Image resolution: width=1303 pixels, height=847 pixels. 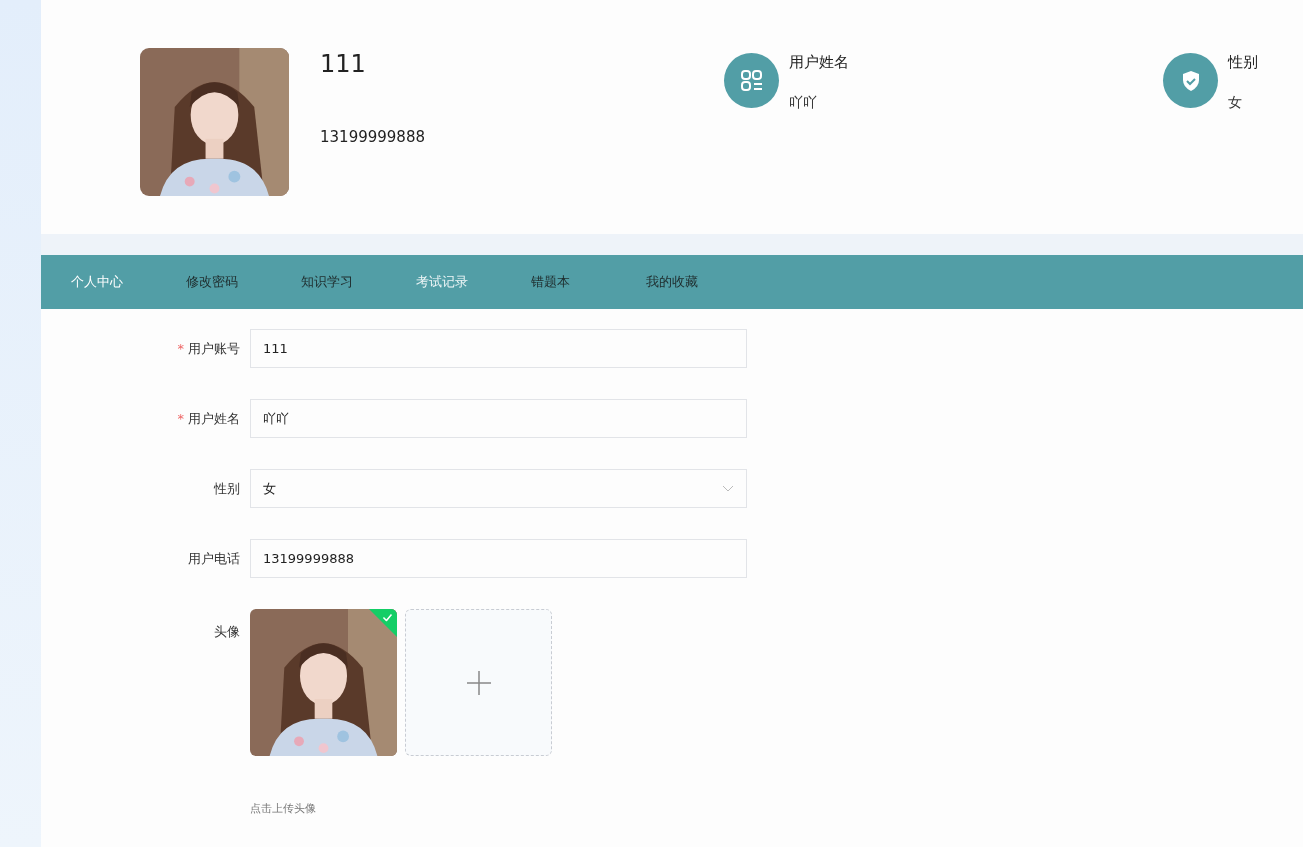 What do you see at coordinates (208, 348) in the screenshot?
I see `field-label: * 用户账号` at bounding box center [208, 348].